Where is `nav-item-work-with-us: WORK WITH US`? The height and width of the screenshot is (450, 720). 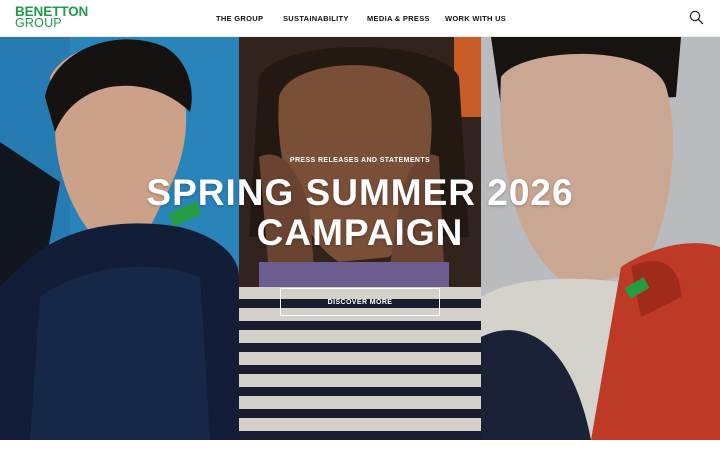
nav-item-work-with-us: WORK WITH US is located at coordinates (475, 18).